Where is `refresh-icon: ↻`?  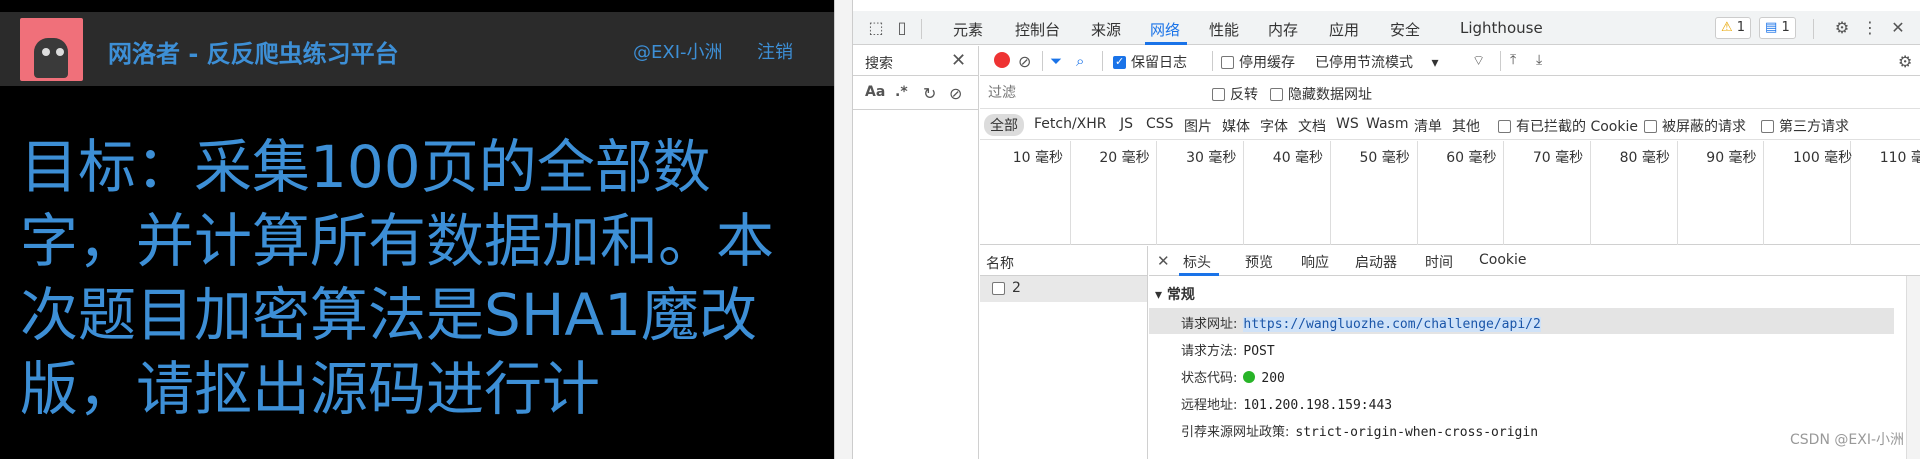 refresh-icon: ↻ is located at coordinates (929, 93).